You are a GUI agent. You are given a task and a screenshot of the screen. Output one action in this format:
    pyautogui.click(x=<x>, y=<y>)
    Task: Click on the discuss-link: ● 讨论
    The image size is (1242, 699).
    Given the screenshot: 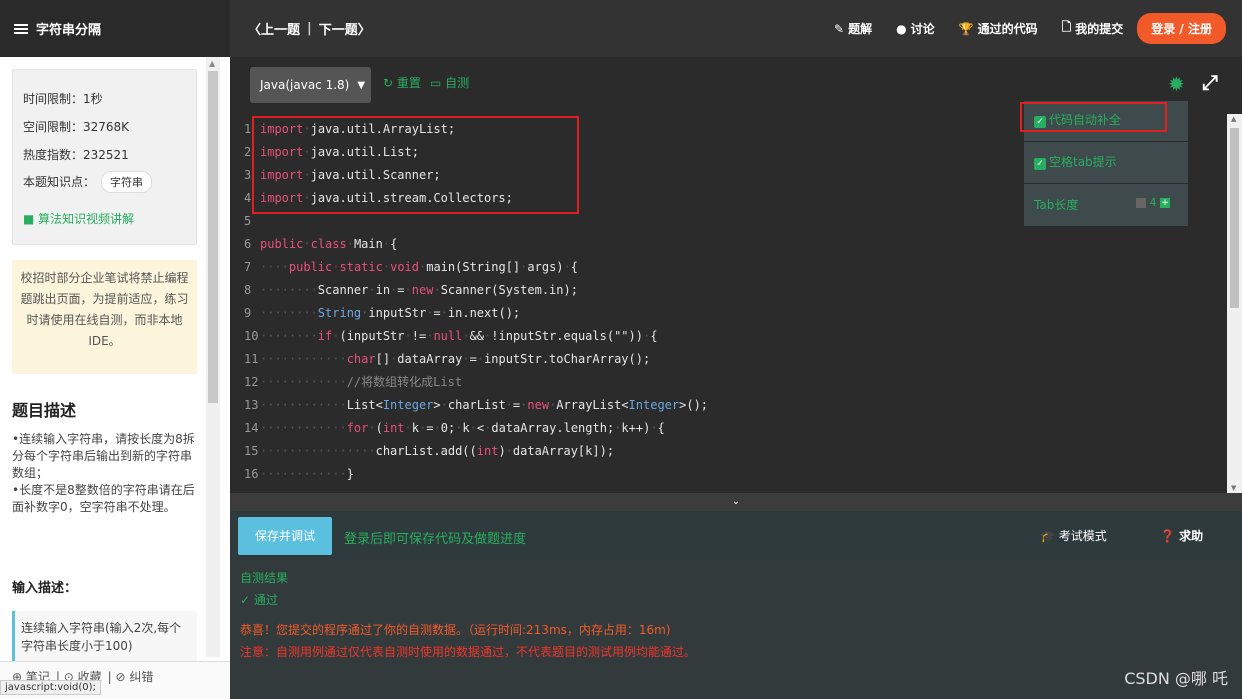 What is the action you would take?
    pyautogui.click(x=915, y=28)
    